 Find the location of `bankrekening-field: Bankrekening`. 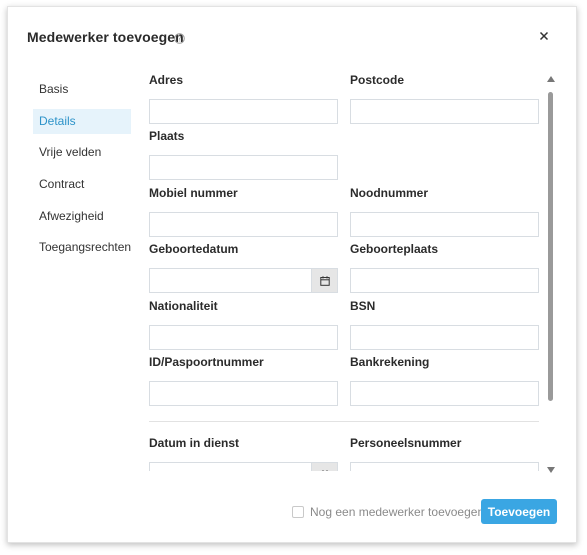

bankrekening-field: Bankrekening is located at coordinates (444, 380).